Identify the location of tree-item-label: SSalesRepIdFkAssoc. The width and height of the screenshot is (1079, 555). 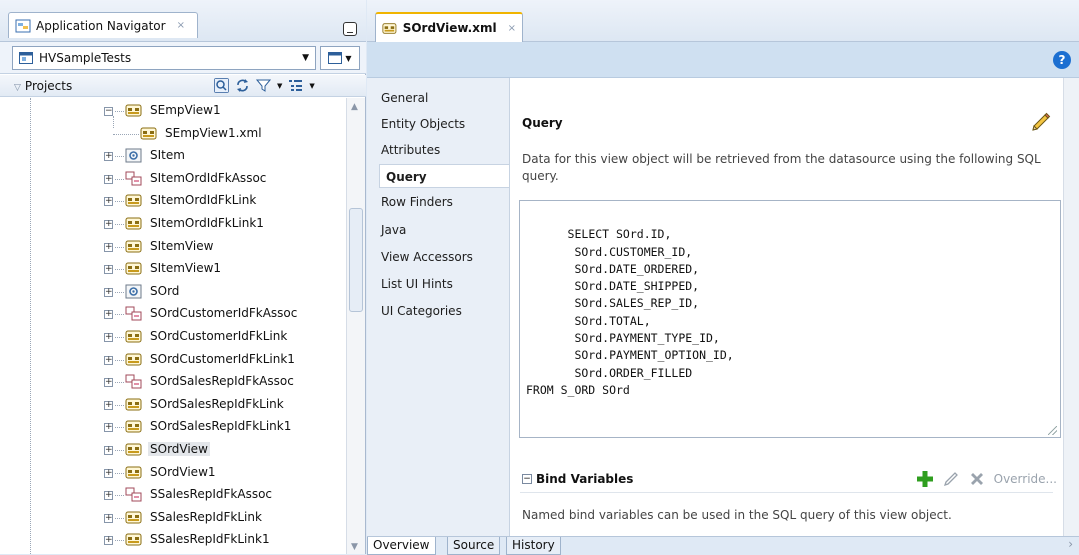
(211, 494).